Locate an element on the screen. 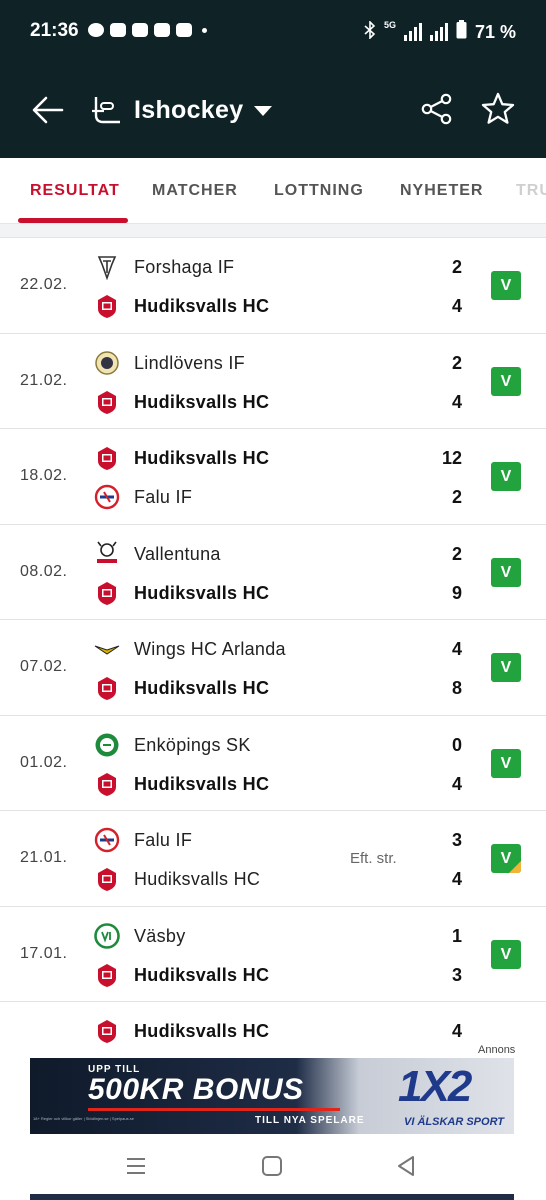  result-row: Hudiksvalls HC 4 is located at coordinates (273, 1028).